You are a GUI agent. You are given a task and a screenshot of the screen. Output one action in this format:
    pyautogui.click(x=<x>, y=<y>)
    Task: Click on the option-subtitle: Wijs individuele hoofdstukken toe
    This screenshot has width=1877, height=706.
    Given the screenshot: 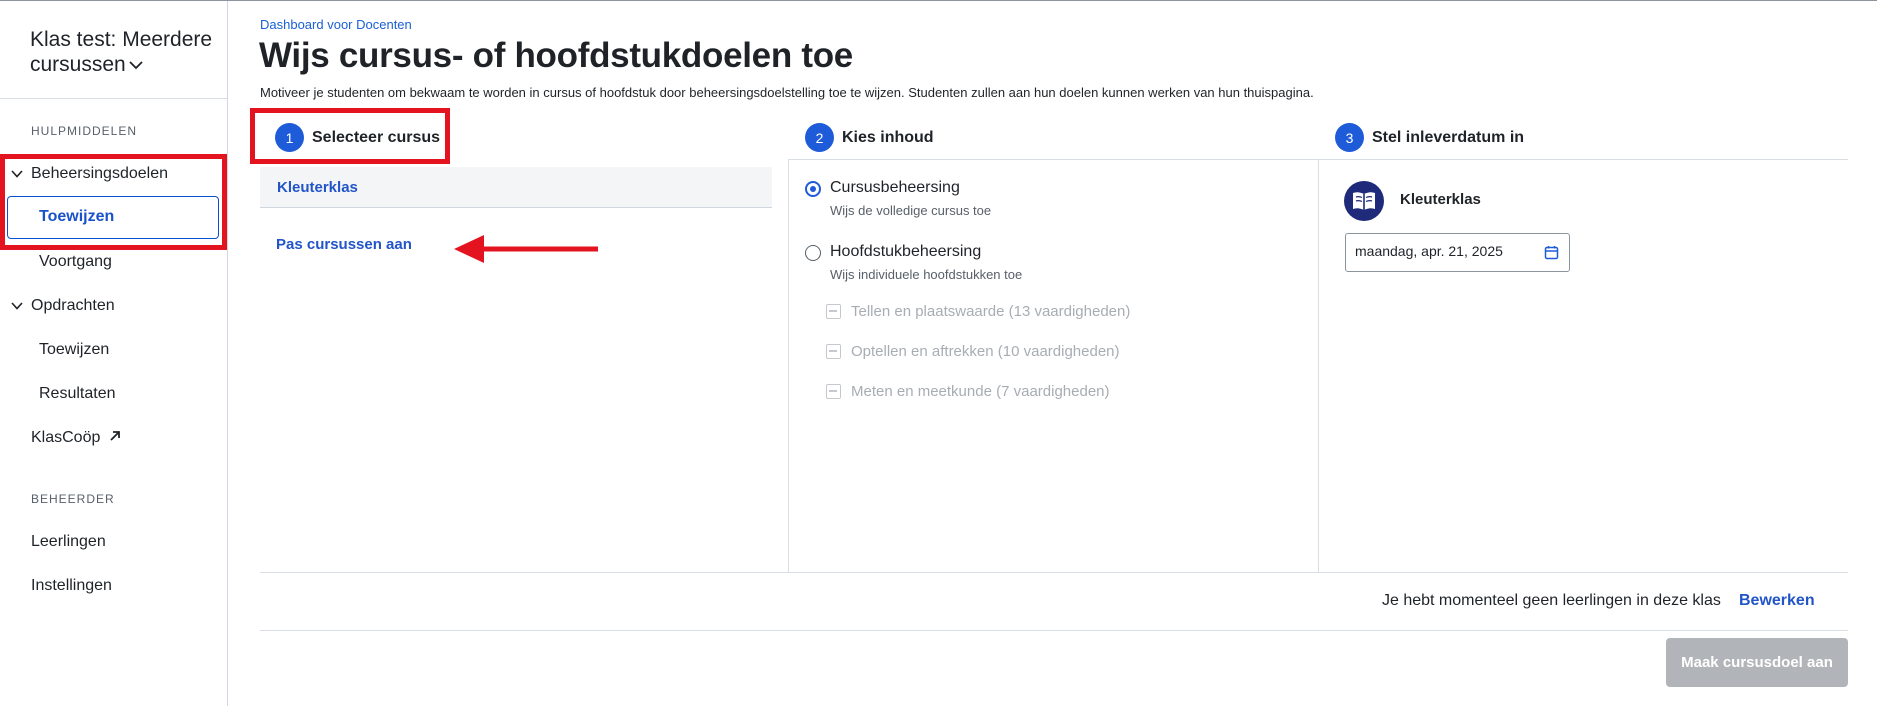 What is the action you would take?
    pyautogui.click(x=926, y=274)
    